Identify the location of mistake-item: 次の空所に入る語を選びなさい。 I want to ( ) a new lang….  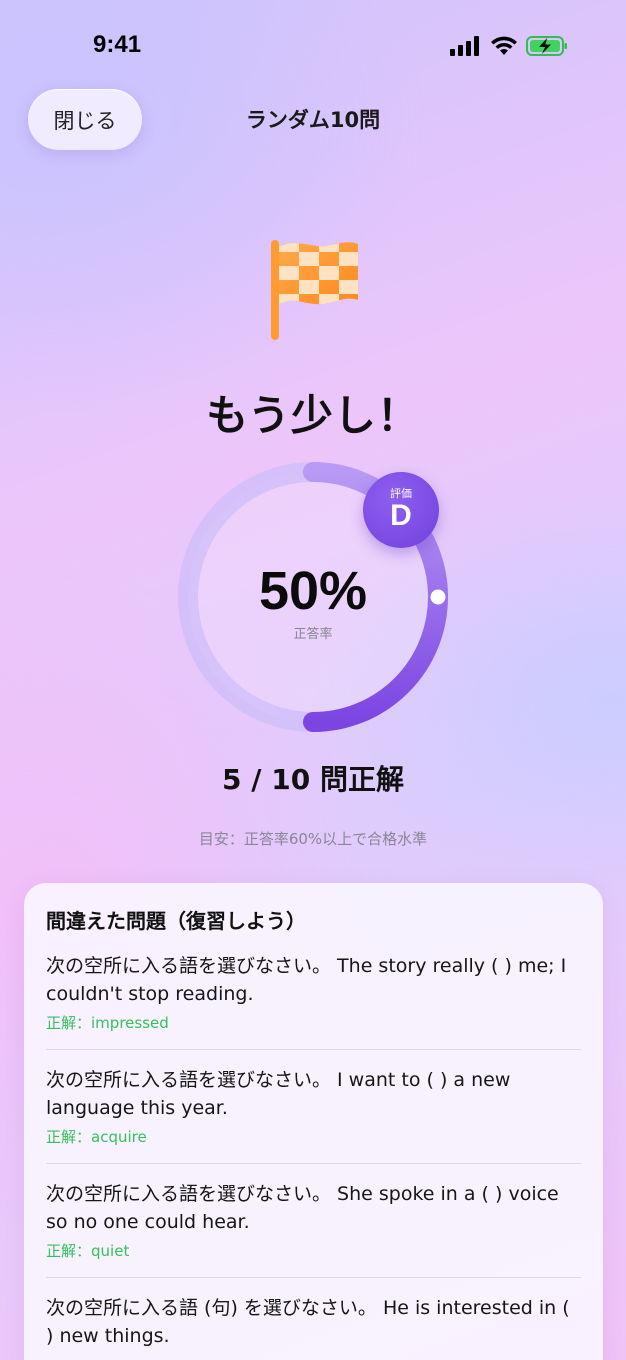
(313, 1115).